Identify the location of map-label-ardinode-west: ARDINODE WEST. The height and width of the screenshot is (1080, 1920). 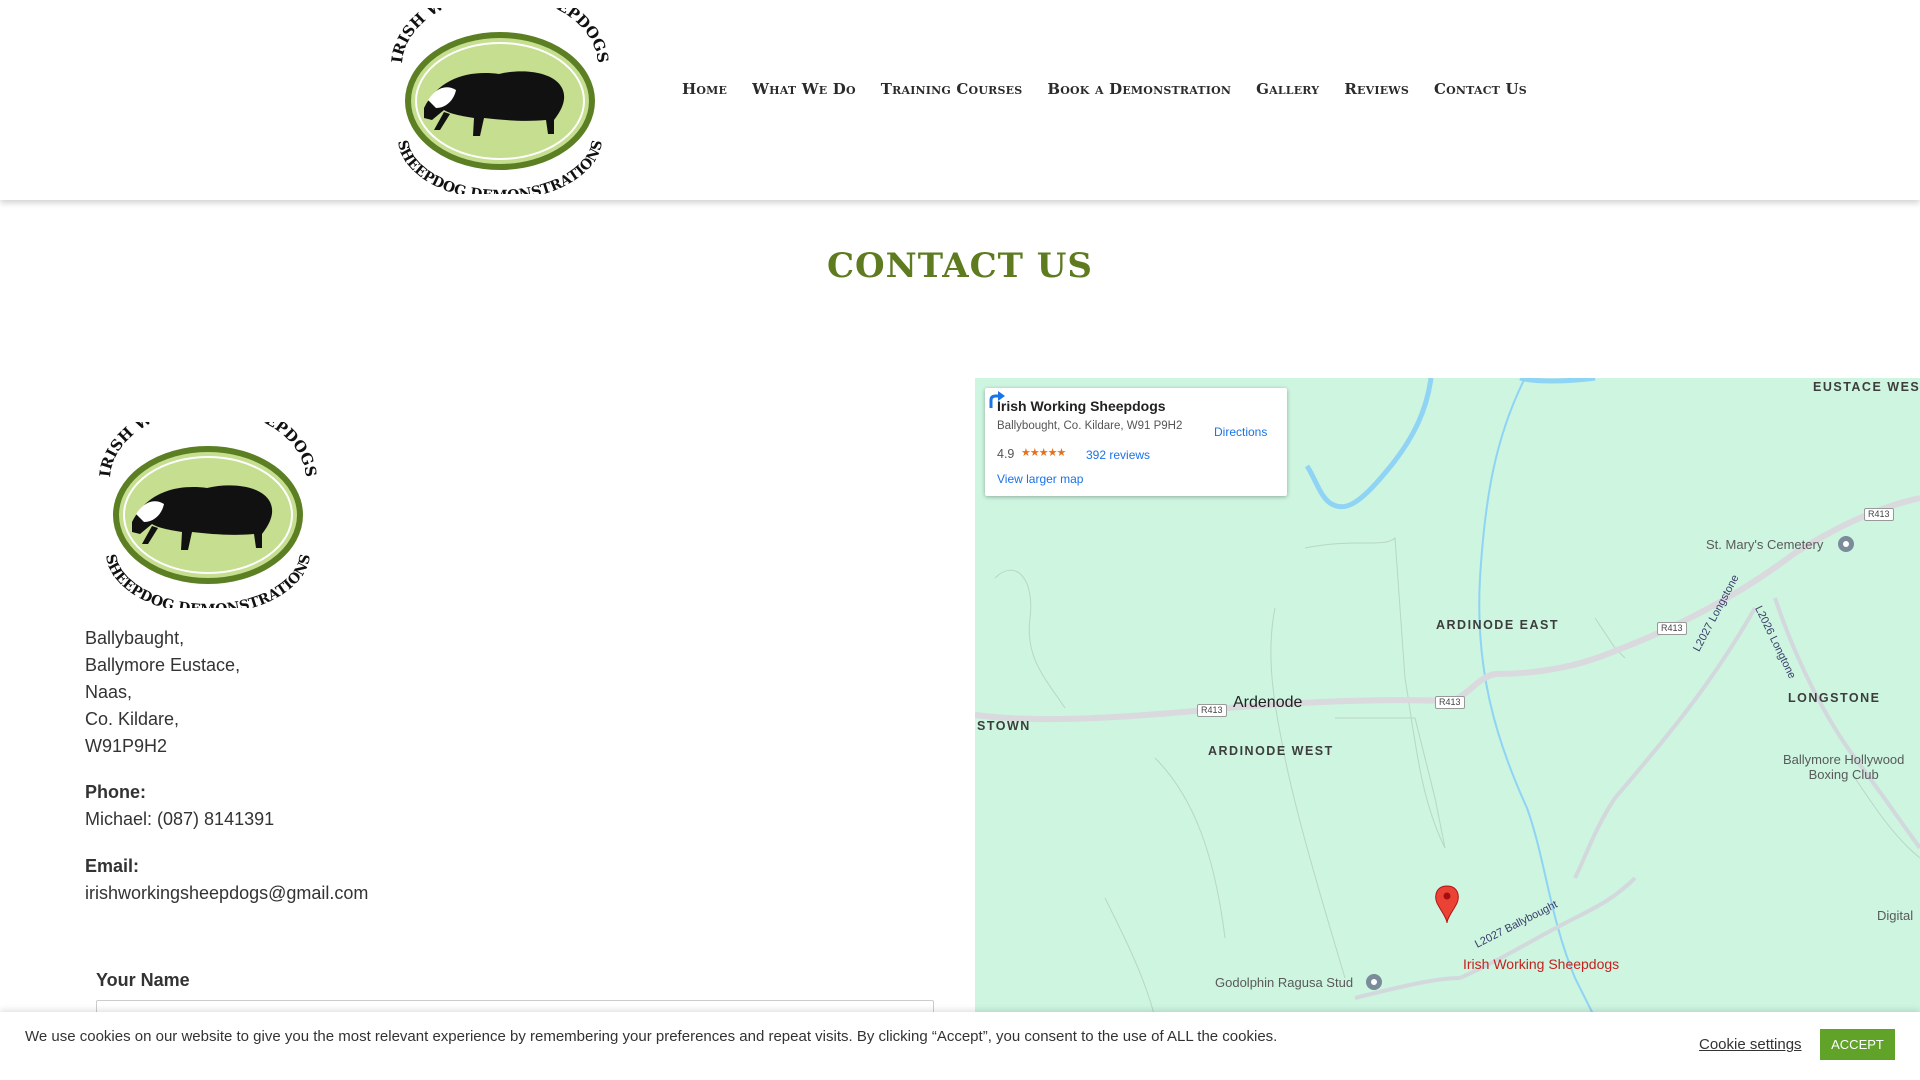
(1271, 751).